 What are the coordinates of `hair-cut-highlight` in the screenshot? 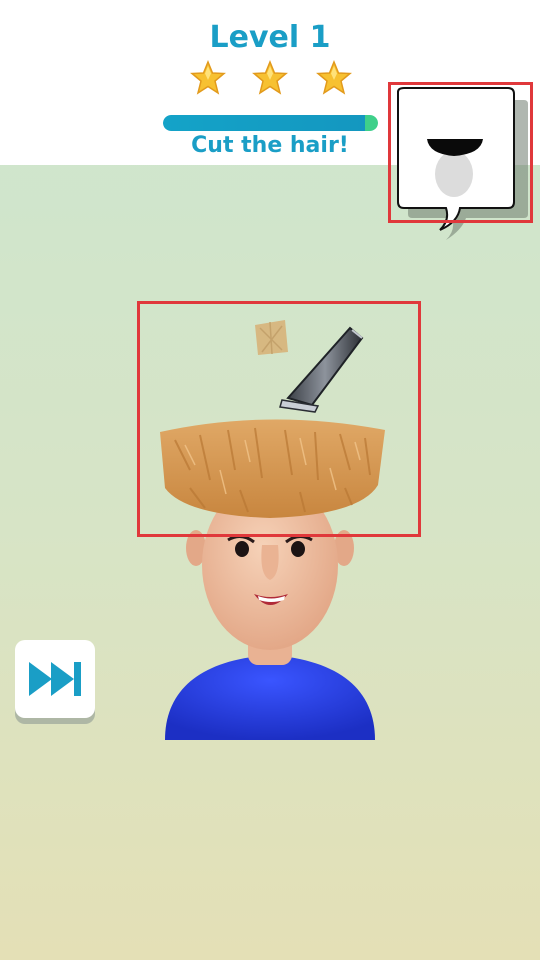 It's located at (279, 419).